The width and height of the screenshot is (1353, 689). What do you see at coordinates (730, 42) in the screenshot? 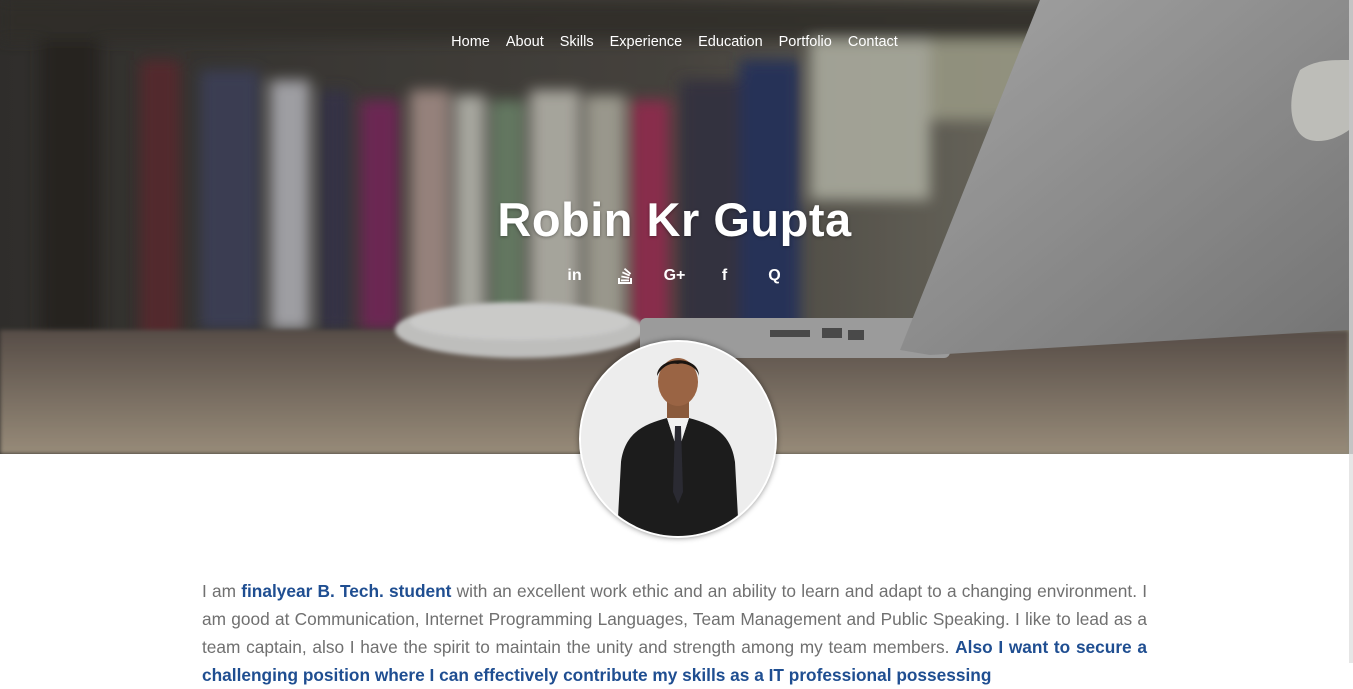
I see `nav-education-link: Education` at bounding box center [730, 42].